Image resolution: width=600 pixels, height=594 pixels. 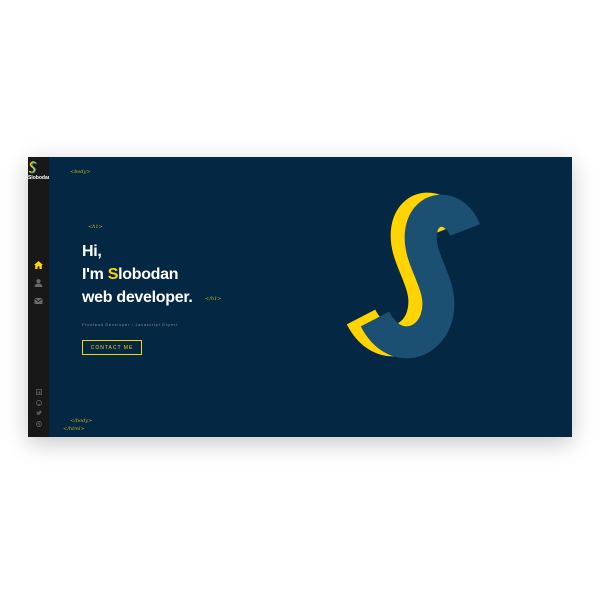 I want to click on headline-prefix: I'm, so click(x=95, y=274).